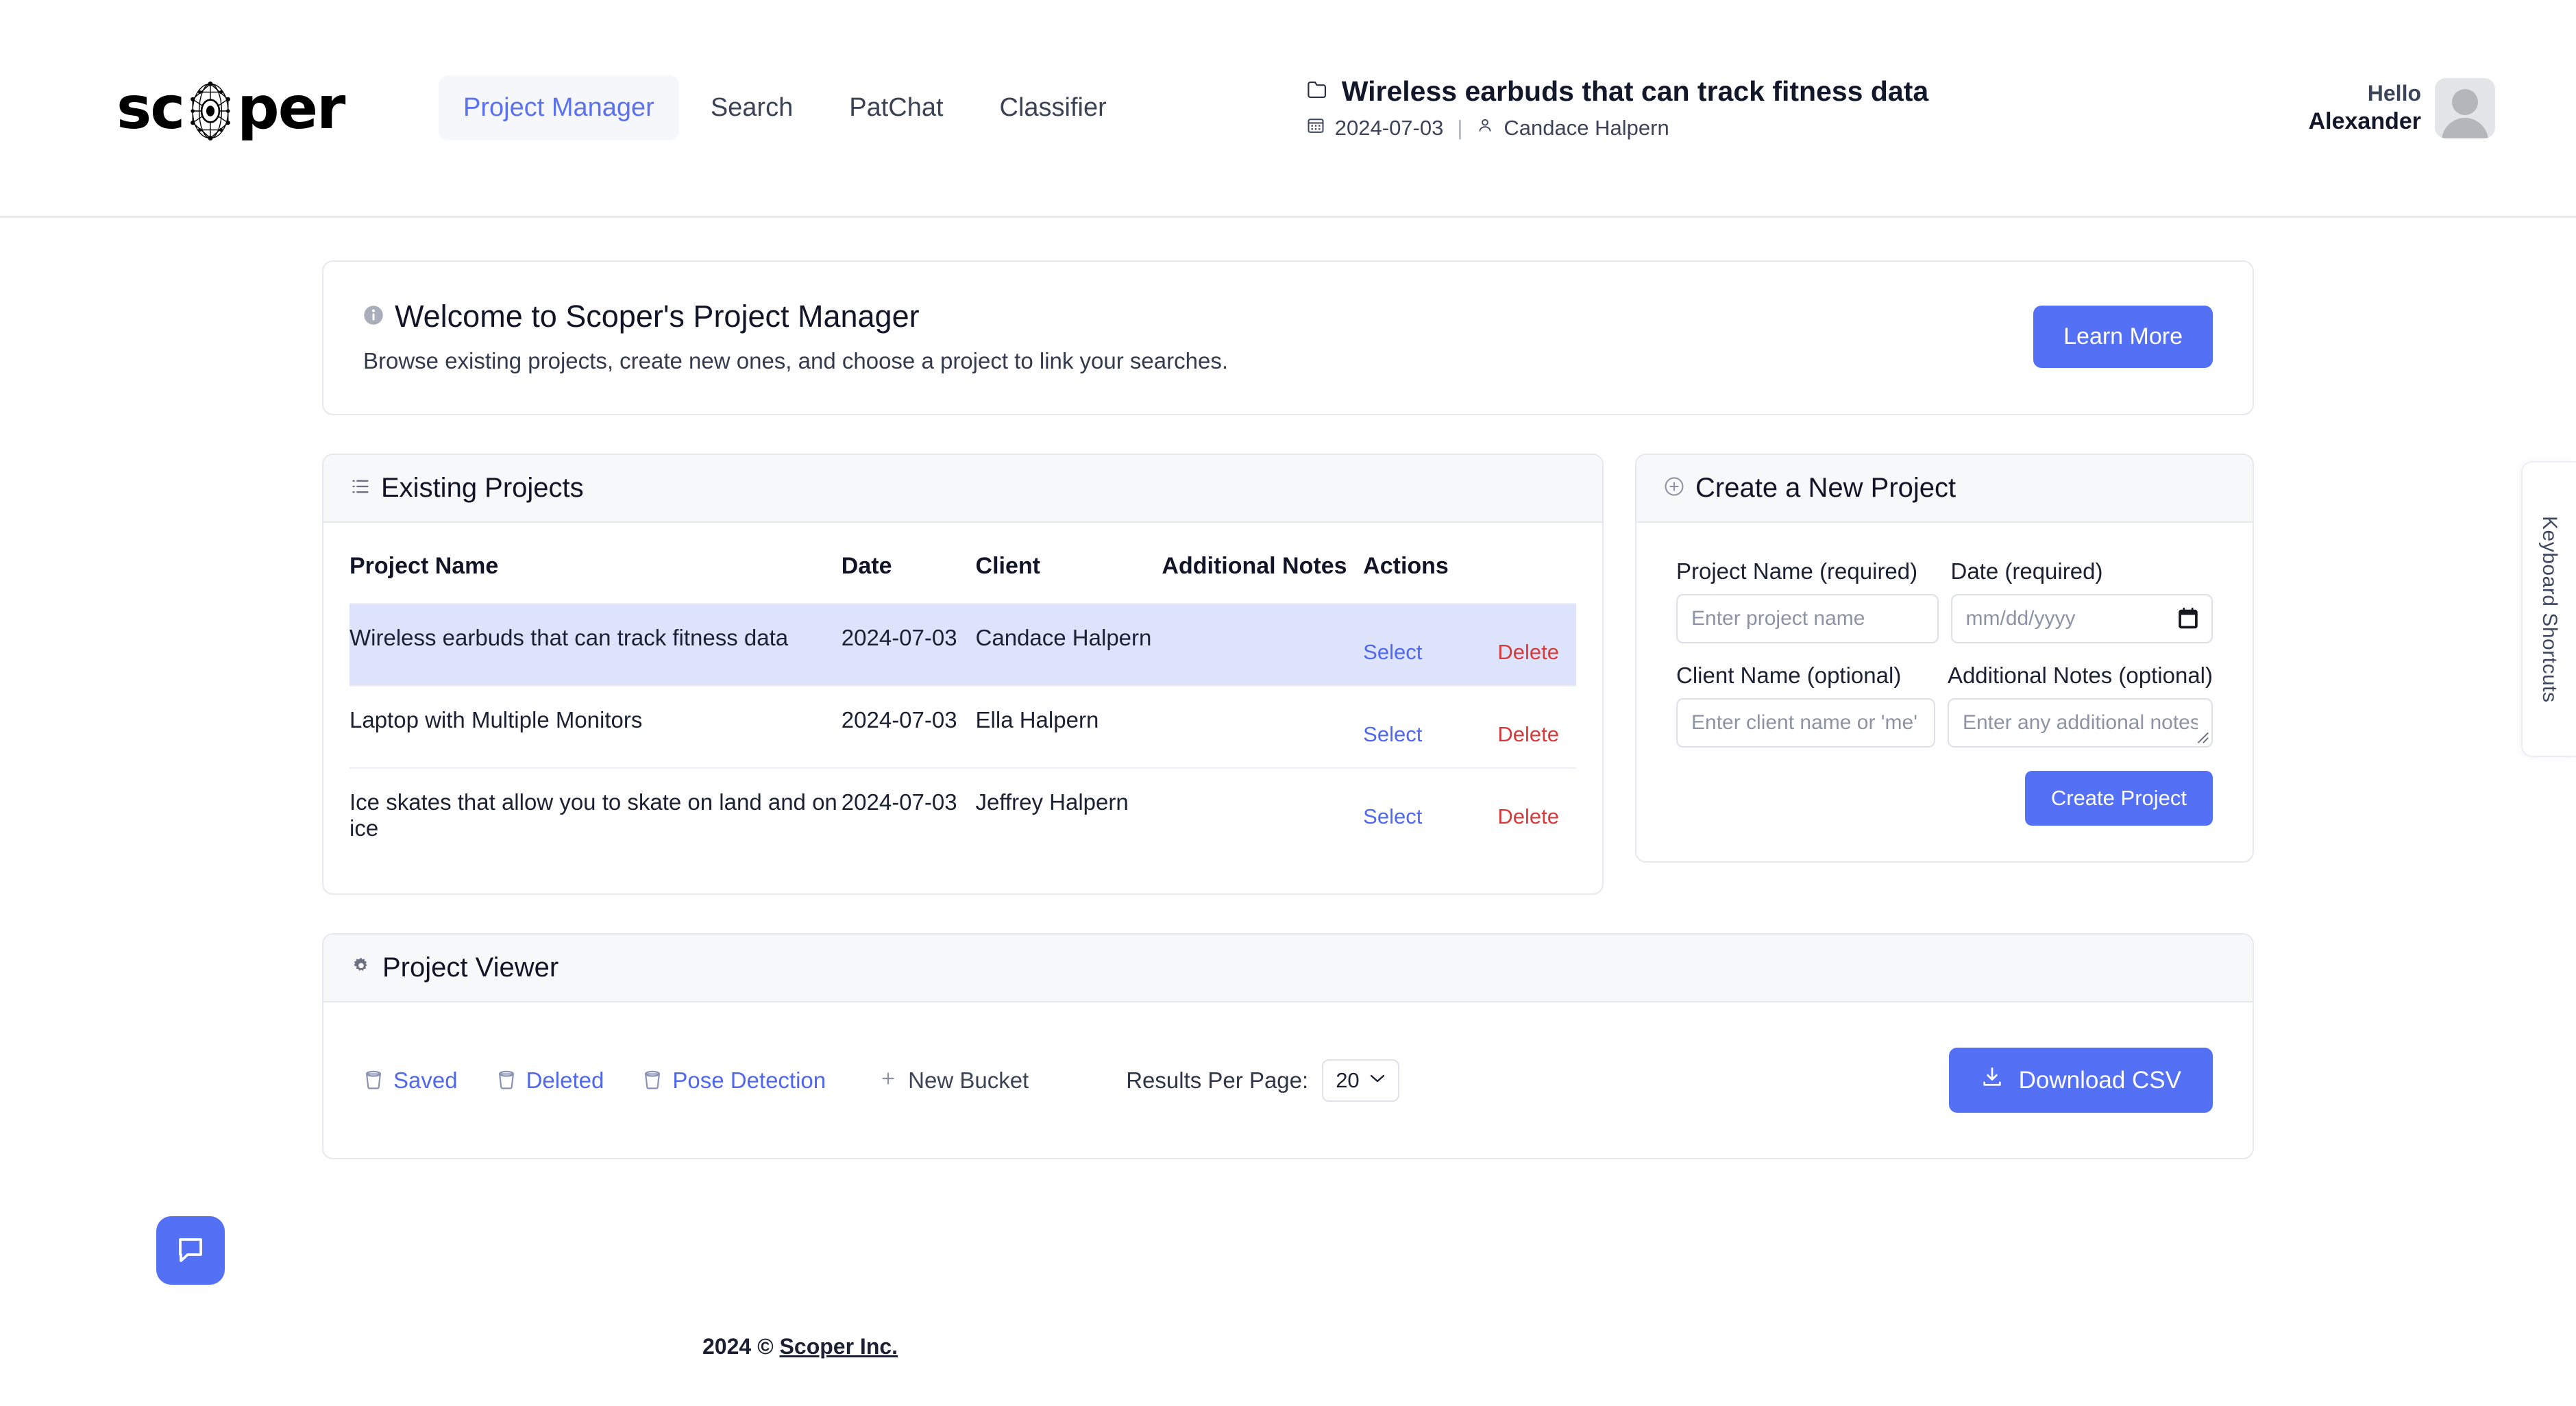 This screenshot has height=1406, width=2576. Describe the element at coordinates (483, 488) in the screenshot. I see `existing-projects-title: Existing Projects` at that location.